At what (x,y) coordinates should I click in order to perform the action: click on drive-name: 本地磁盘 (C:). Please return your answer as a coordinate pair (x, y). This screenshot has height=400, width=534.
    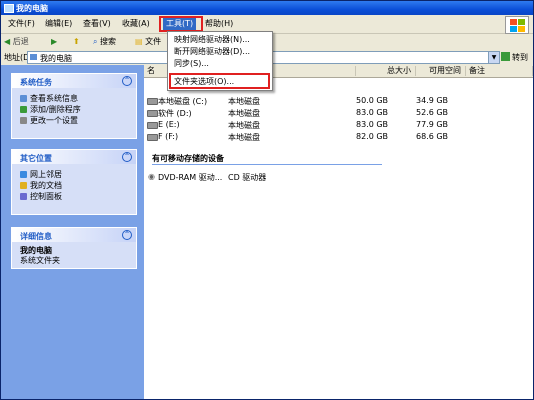
    Looking at the image, I should click on (183, 101).